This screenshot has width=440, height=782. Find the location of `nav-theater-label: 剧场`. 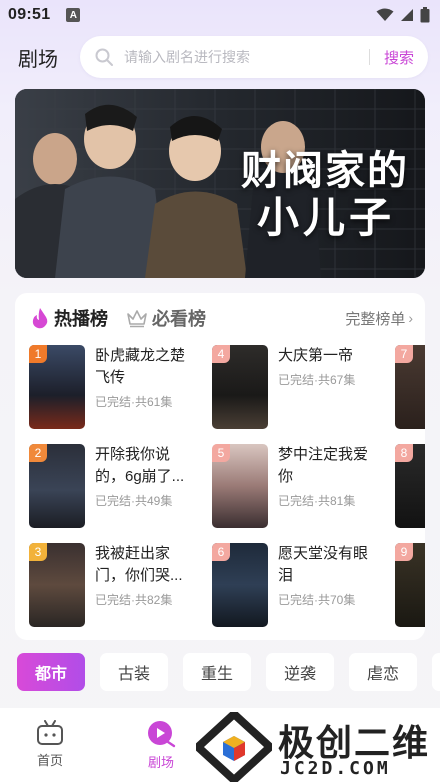

nav-theater-label: 剧场 is located at coordinates (160, 762).